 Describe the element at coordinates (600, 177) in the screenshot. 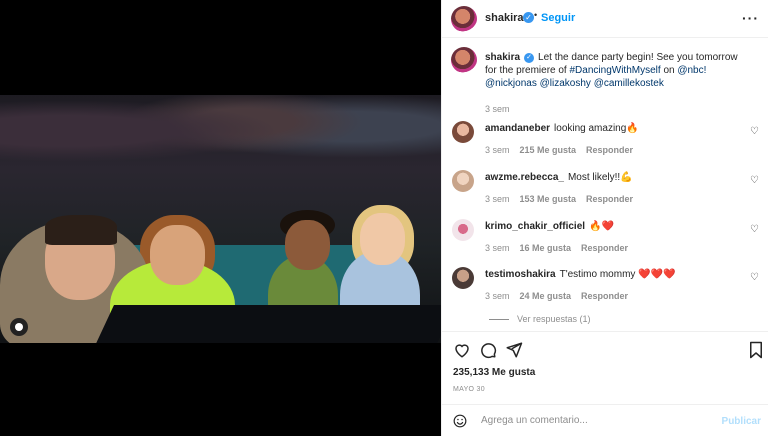

I see `comment-body: Most likely!!💪` at that location.